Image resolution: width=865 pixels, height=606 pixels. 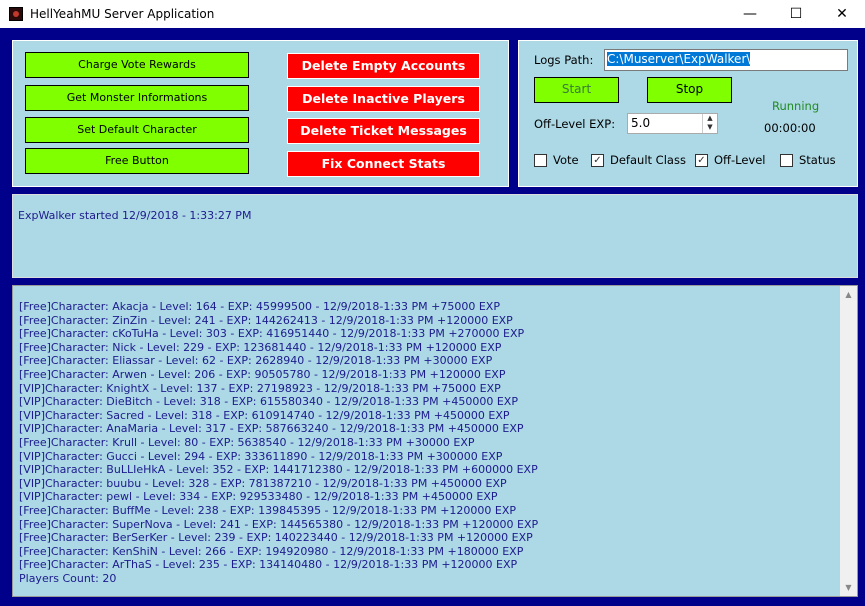 I want to click on scroll-up-icon: ▲, so click(x=848, y=294).